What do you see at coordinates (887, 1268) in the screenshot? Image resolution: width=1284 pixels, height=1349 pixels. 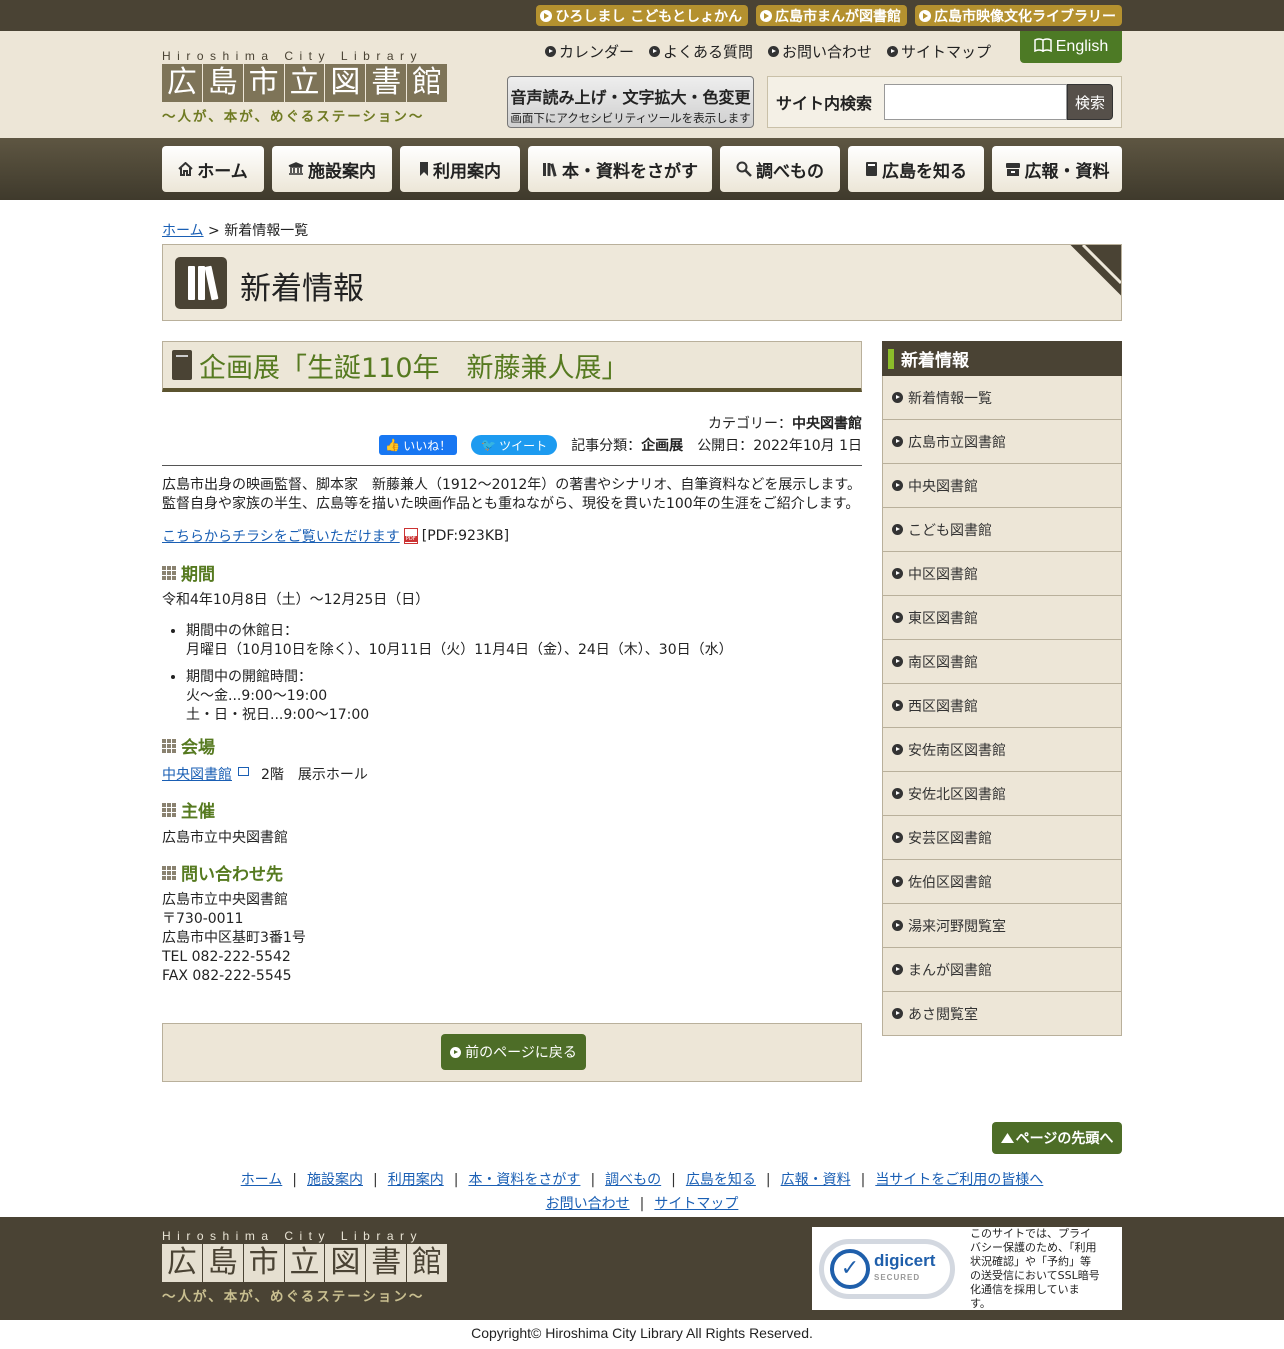 I see `digicert-seal: ✓ digicert SECURED` at bounding box center [887, 1268].